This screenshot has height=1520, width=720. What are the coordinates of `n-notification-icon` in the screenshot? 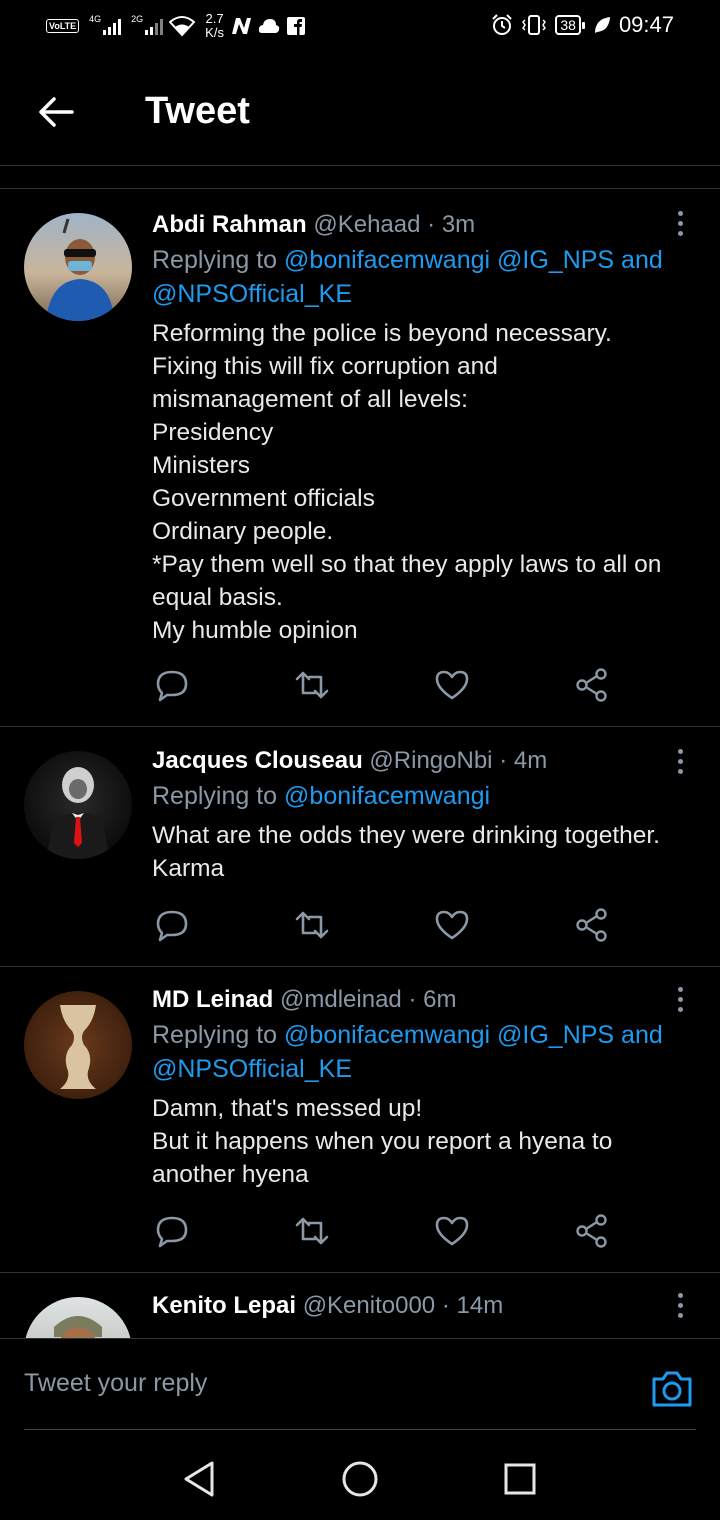 It's located at (241, 26).